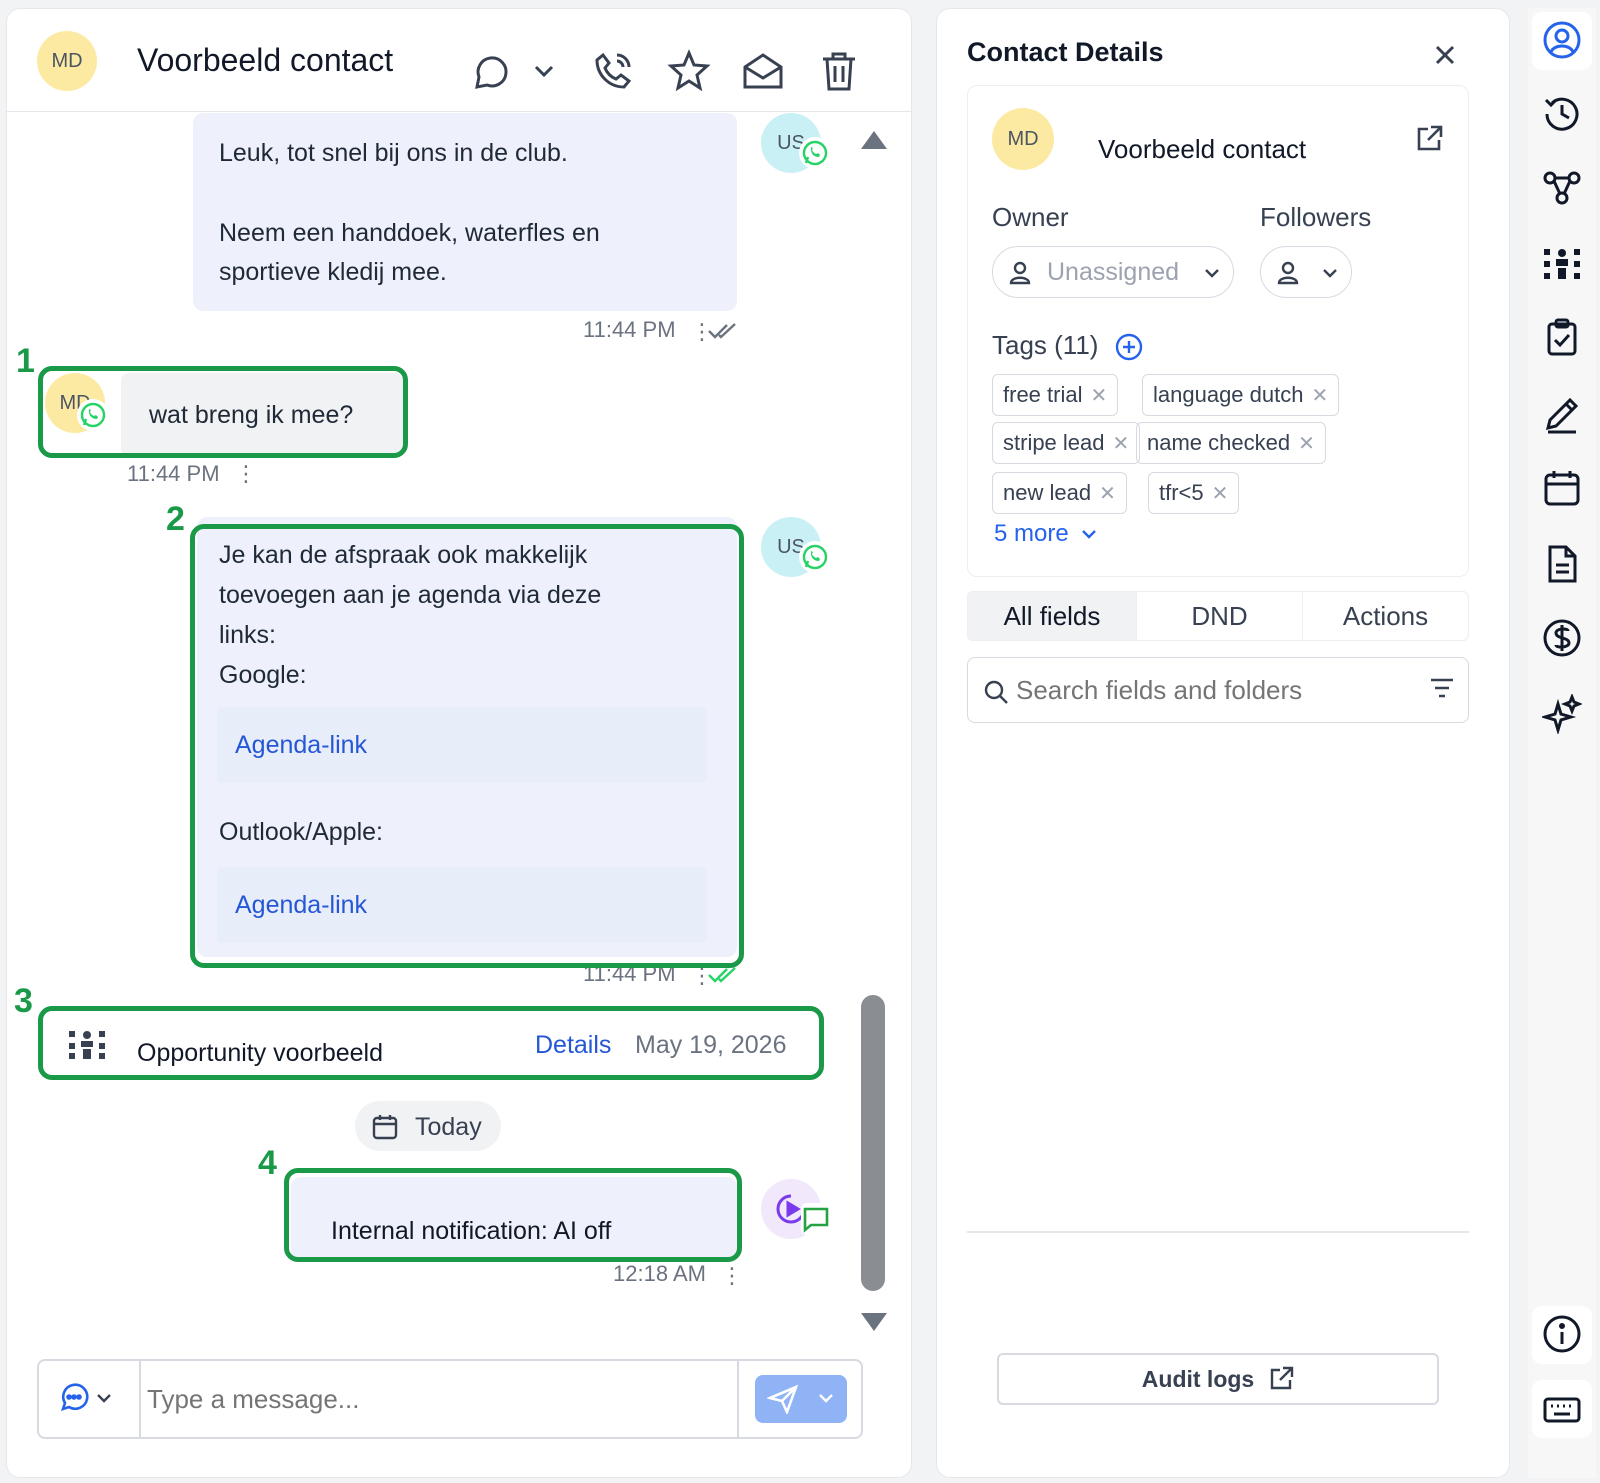 The width and height of the screenshot is (1600, 1483). Describe the element at coordinates (1562, 1334) in the screenshot. I see `info-icon` at that location.